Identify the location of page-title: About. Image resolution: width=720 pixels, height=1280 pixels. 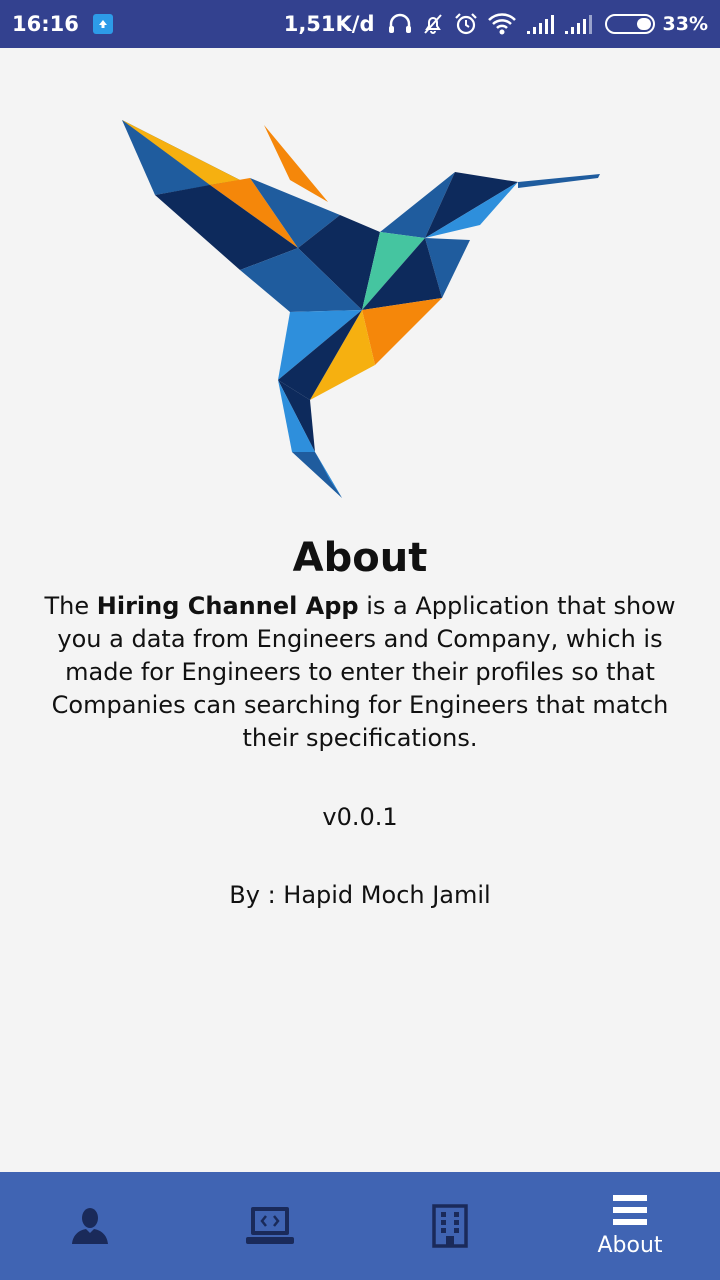
(360, 558).